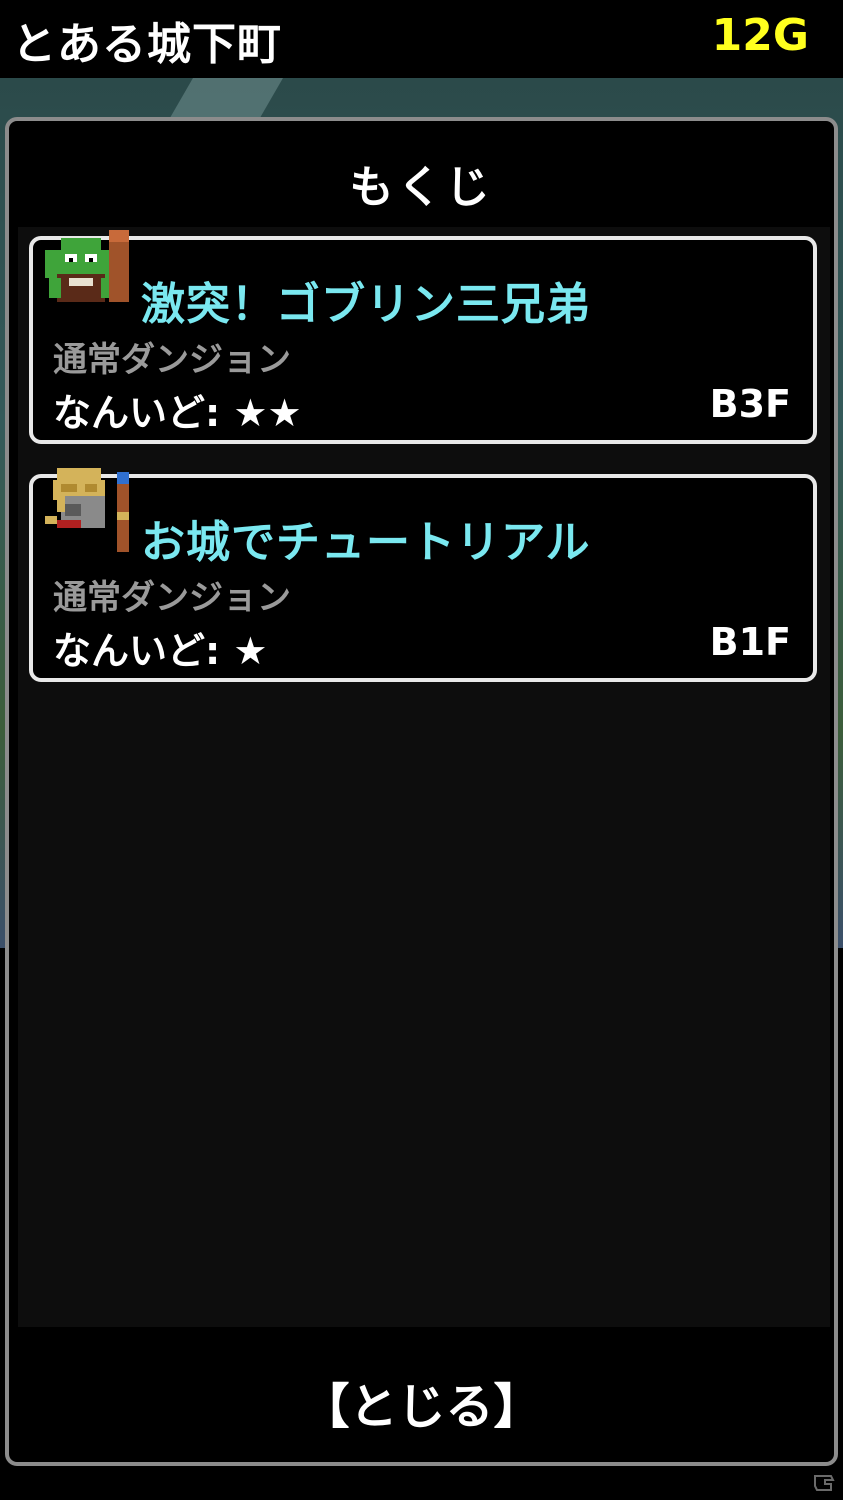  I want to click on gold-counter: 12G, so click(760, 35).